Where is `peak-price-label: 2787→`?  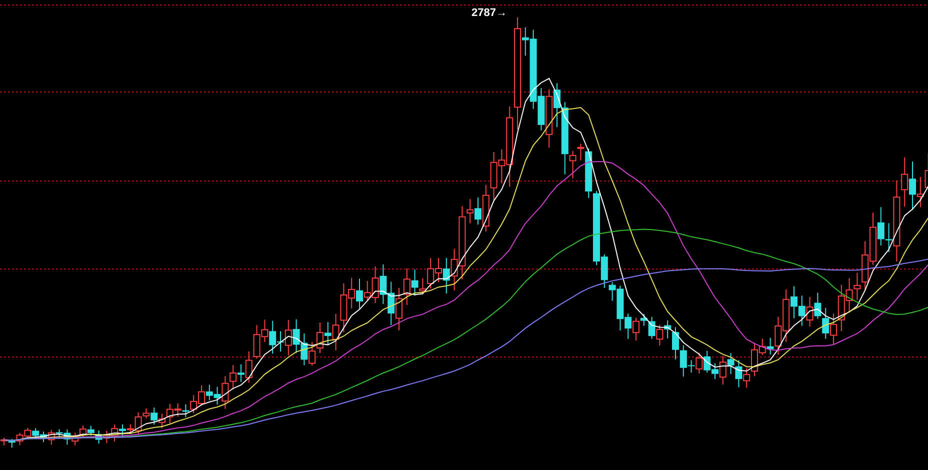
peak-price-label: 2787→ is located at coordinates (489, 13).